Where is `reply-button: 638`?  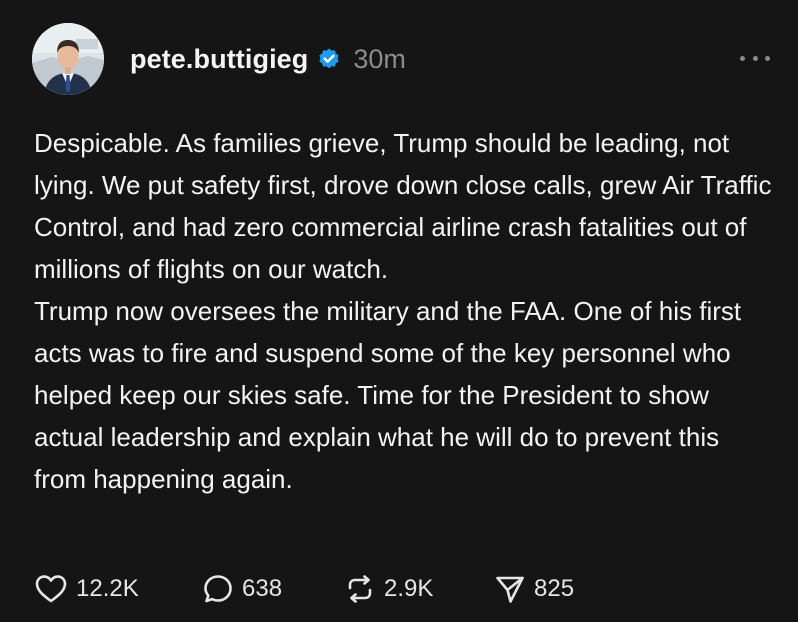 reply-button: 638 is located at coordinates (273, 589).